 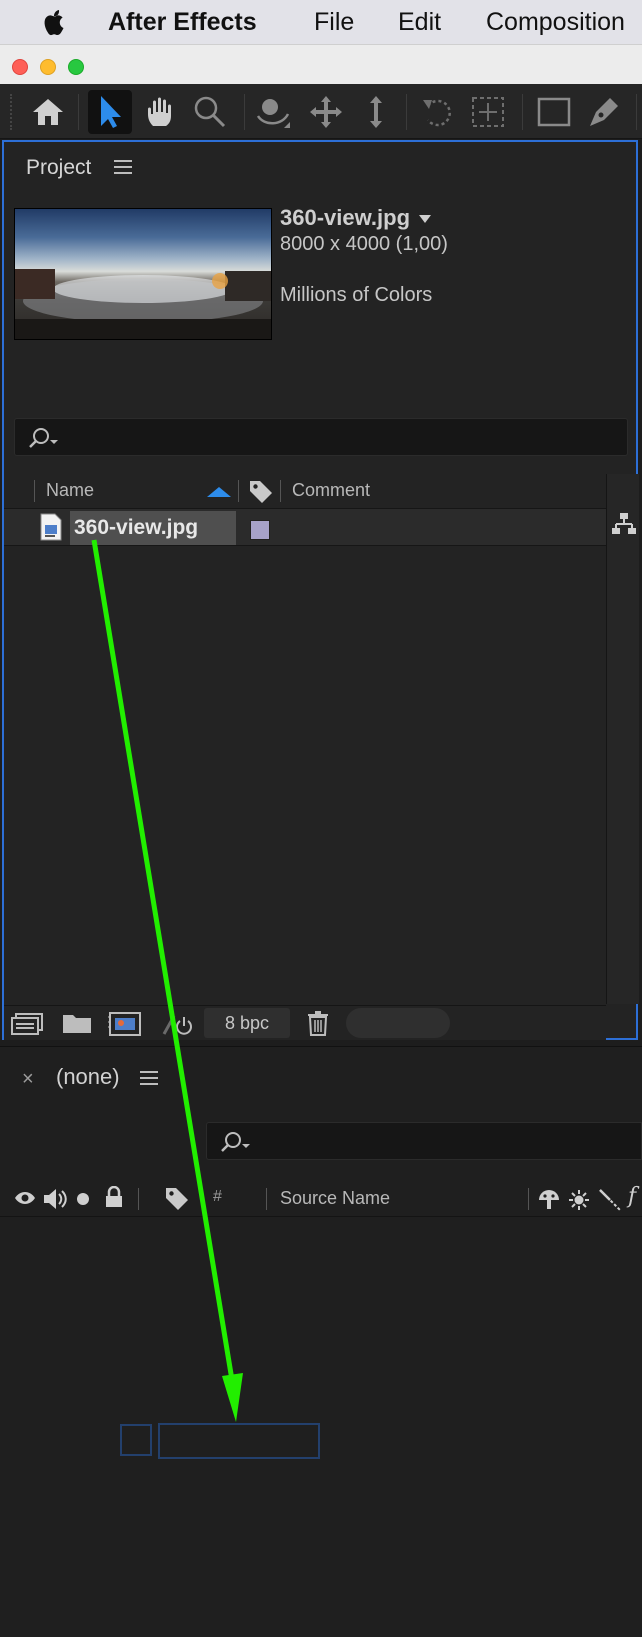 What do you see at coordinates (28, 1079) in the screenshot?
I see `close-tab-icon: ×` at bounding box center [28, 1079].